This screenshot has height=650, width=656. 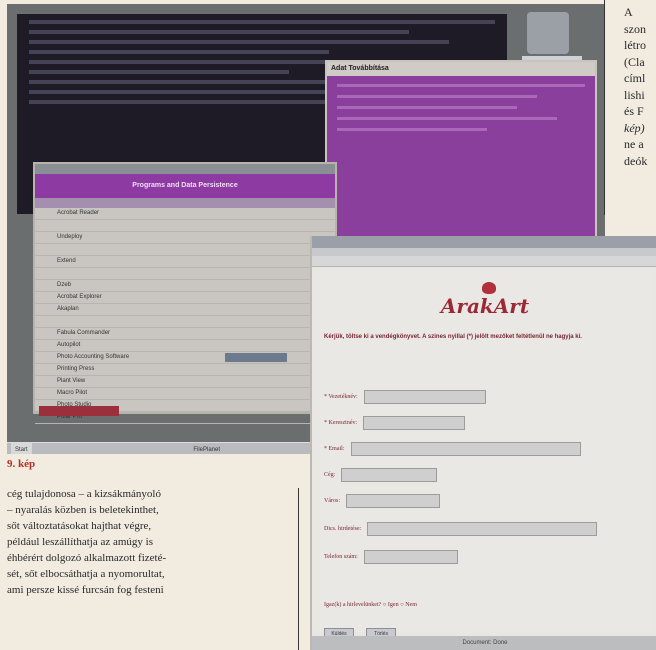 What do you see at coordinates (84, 494) in the screenshot?
I see `body-line: cég tulajdonosa – a kizsákmányoló` at bounding box center [84, 494].